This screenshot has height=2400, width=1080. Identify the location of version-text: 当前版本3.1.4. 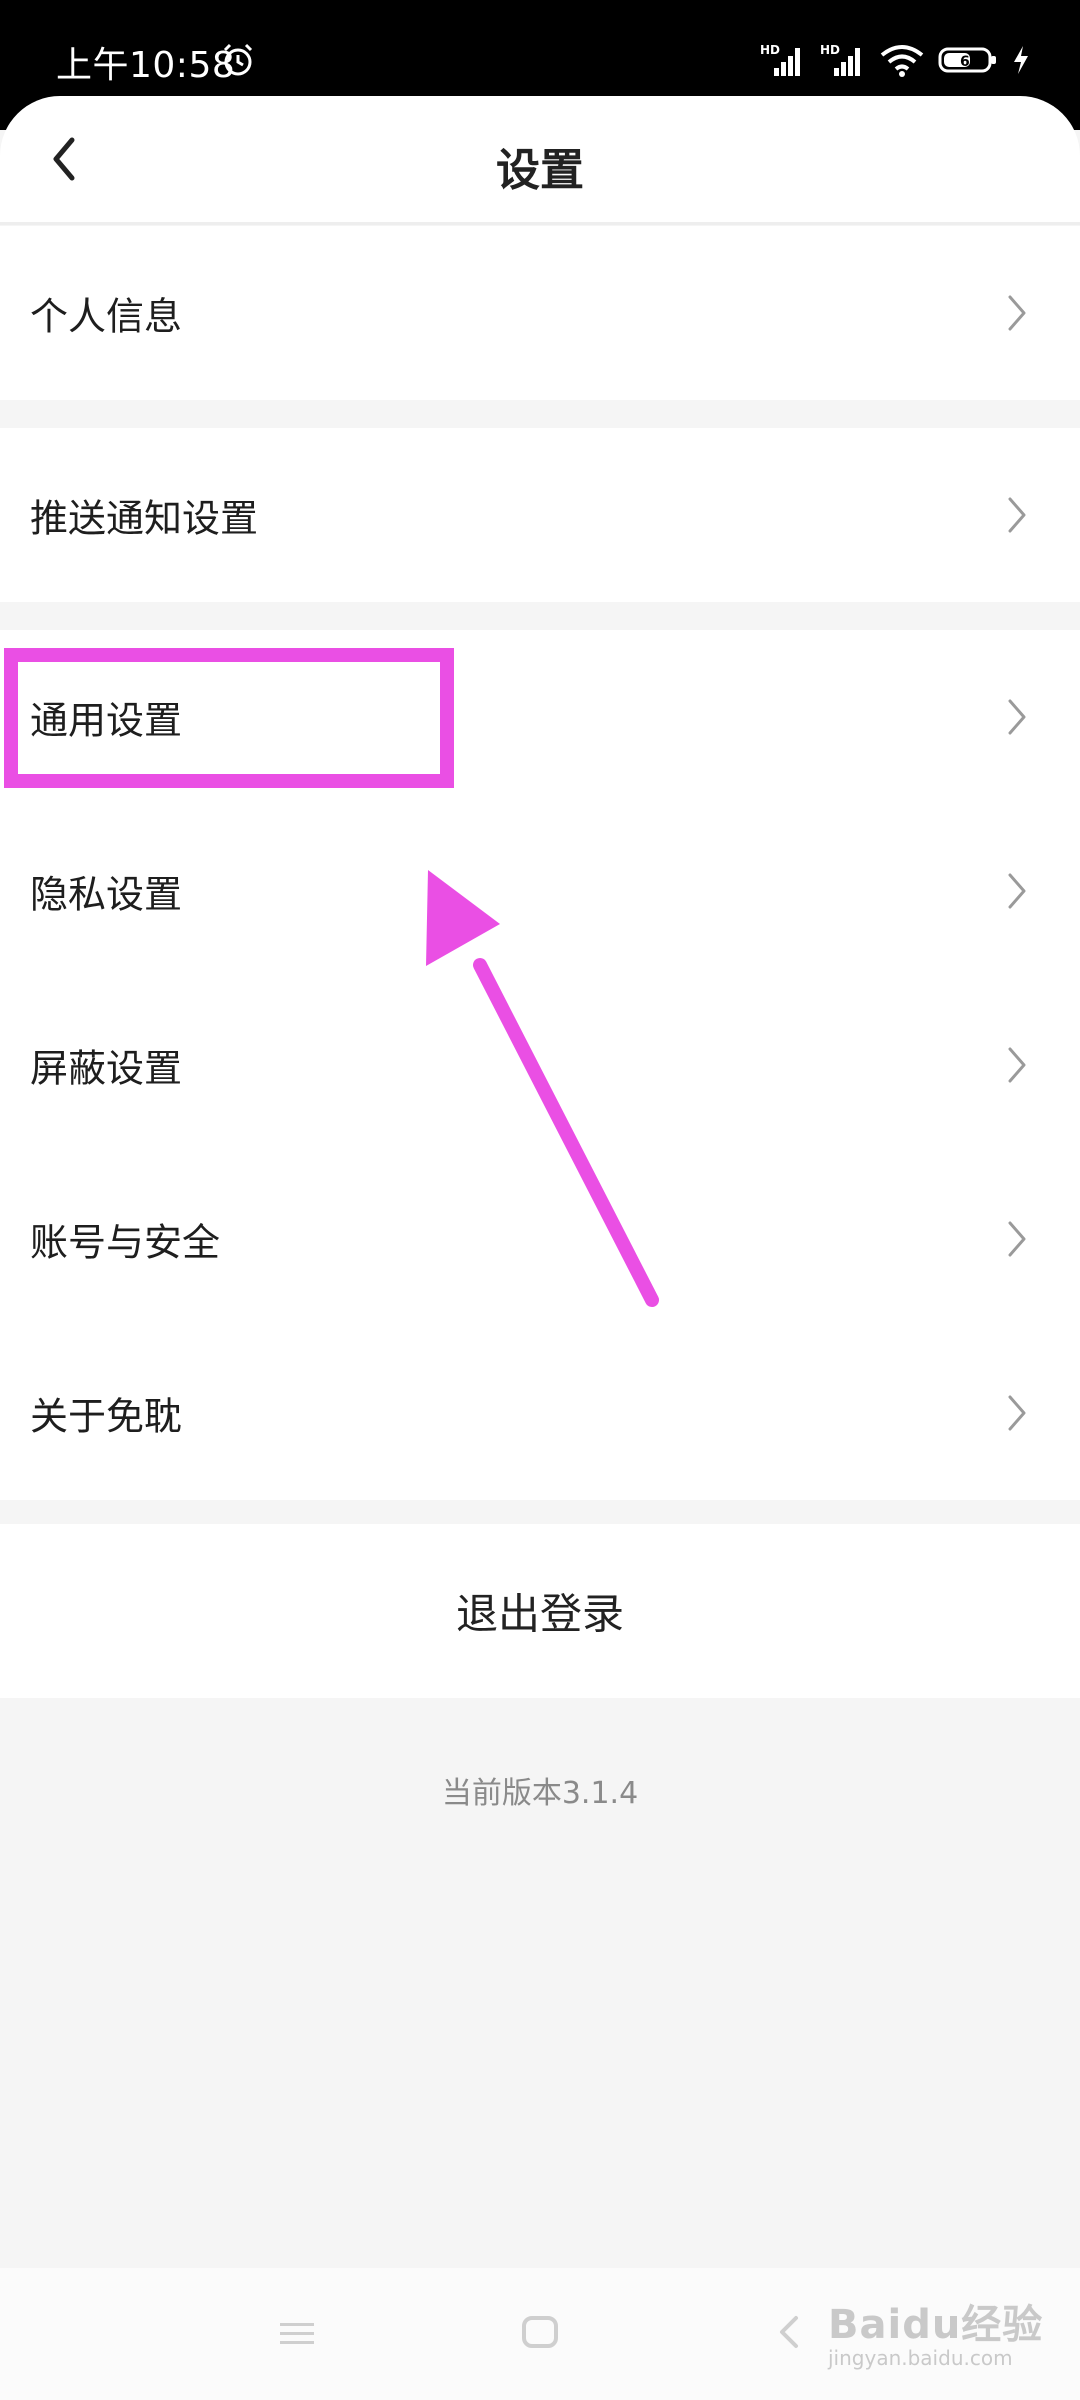
(540, 1793).